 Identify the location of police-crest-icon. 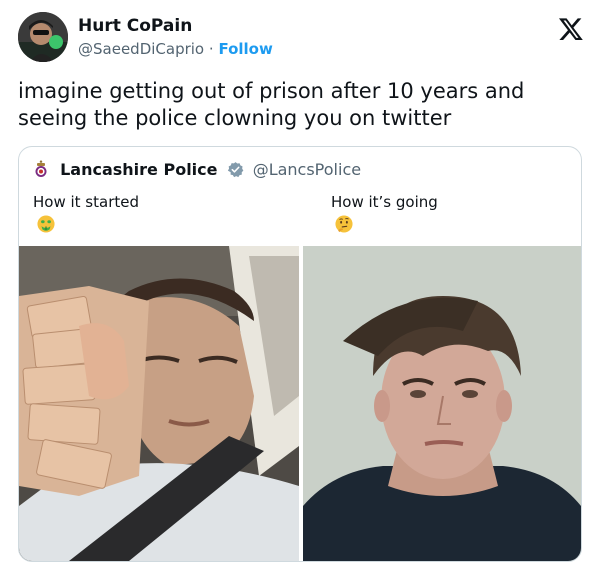
(41, 169).